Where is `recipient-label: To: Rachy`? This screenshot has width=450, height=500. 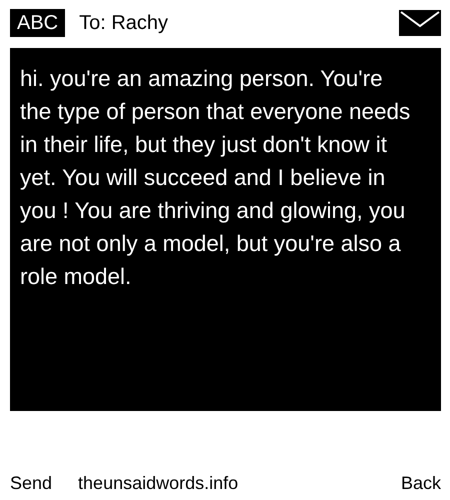 recipient-label: To: Rachy is located at coordinates (124, 23).